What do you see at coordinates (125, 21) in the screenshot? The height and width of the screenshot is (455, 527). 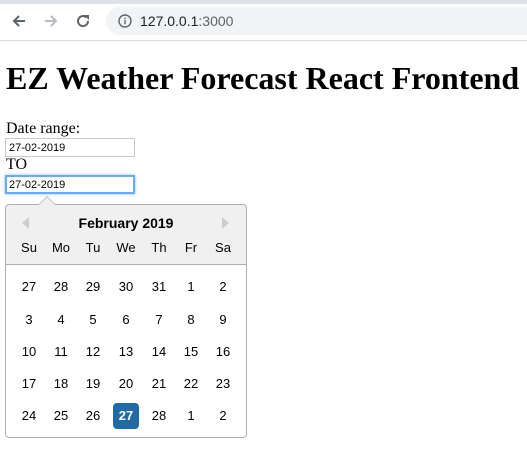 I see `info-icon` at bounding box center [125, 21].